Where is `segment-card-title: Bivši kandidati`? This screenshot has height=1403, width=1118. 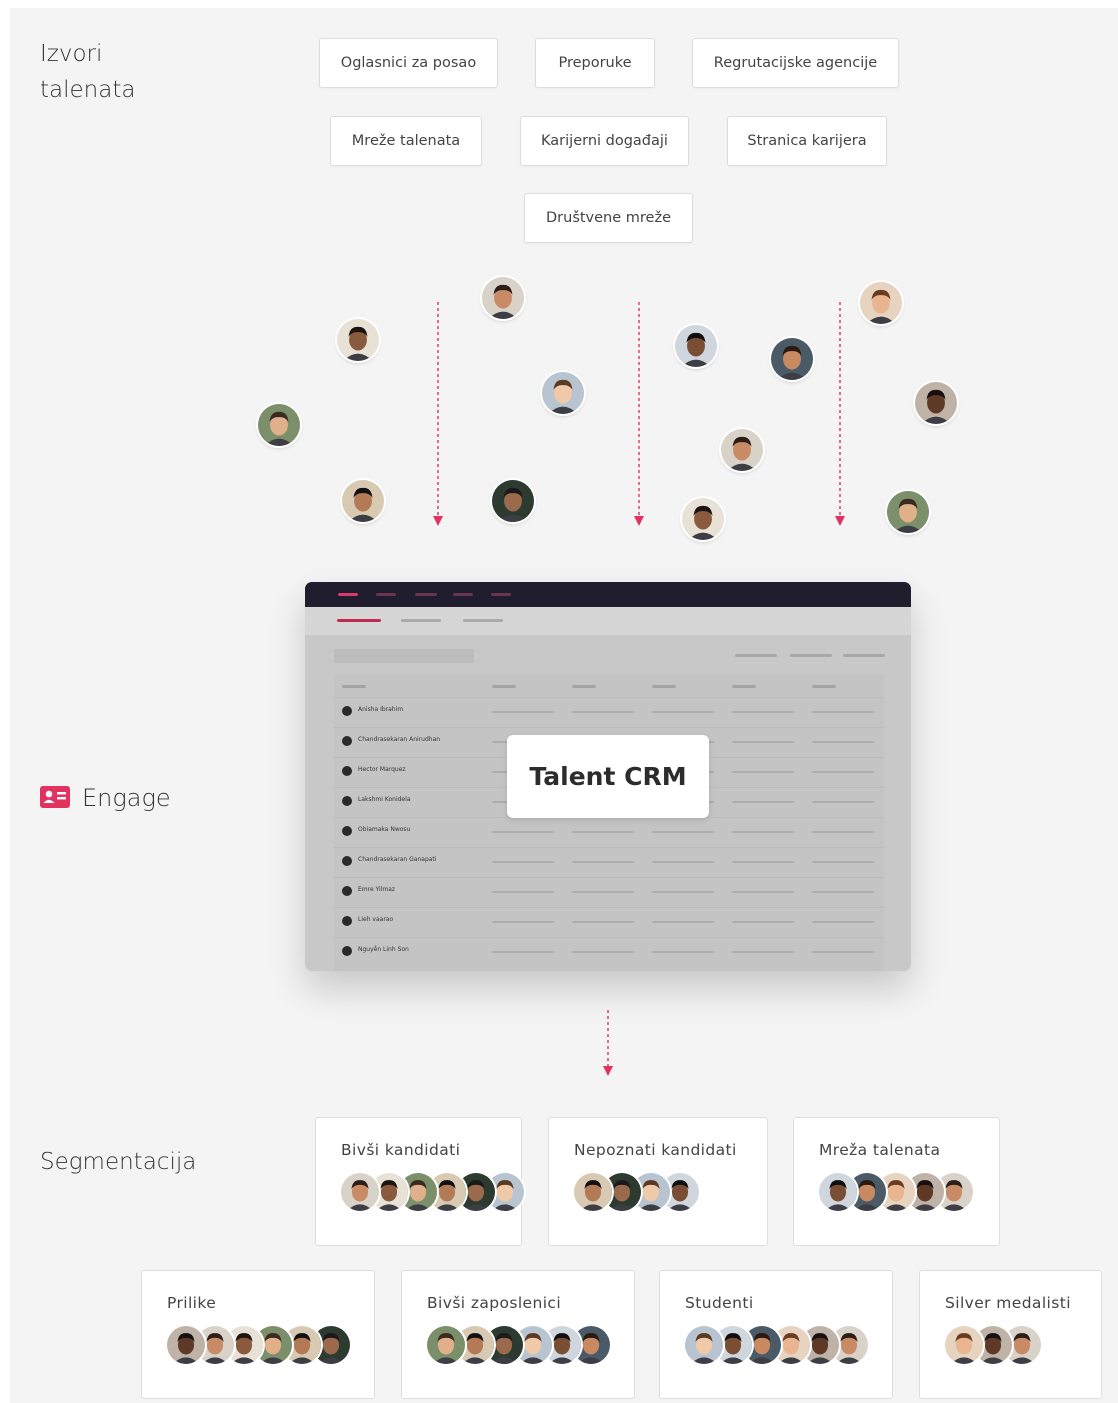 segment-card-title: Bivši kandidati is located at coordinates (401, 1150).